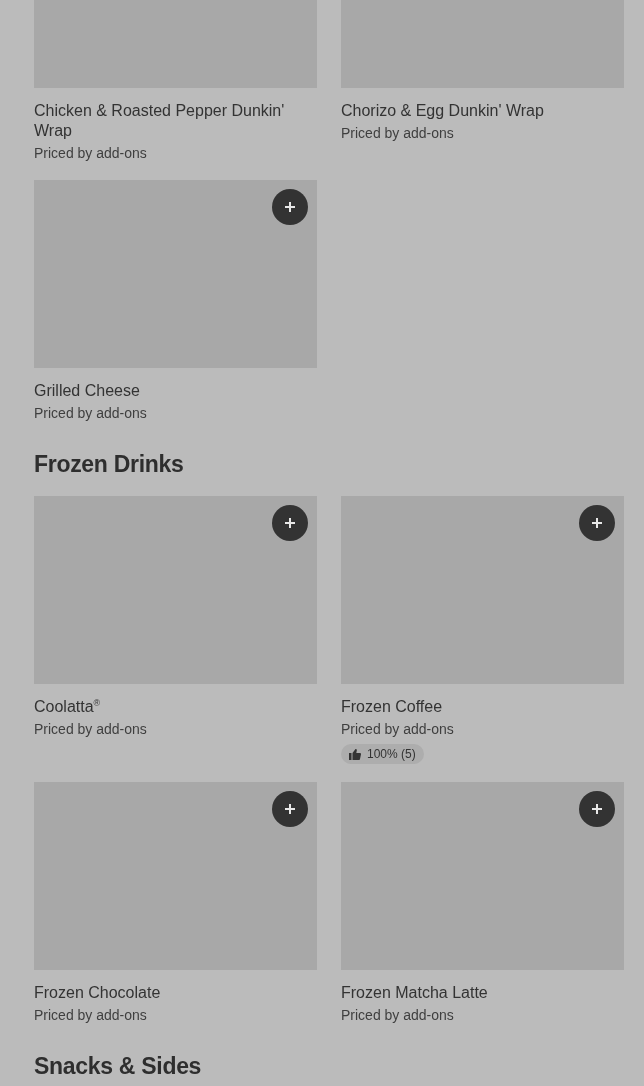 This screenshot has width=644, height=1086. Describe the element at coordinates (98, 993) in the screenshot. I see `item-name: Frozen Chocolate` at that location.